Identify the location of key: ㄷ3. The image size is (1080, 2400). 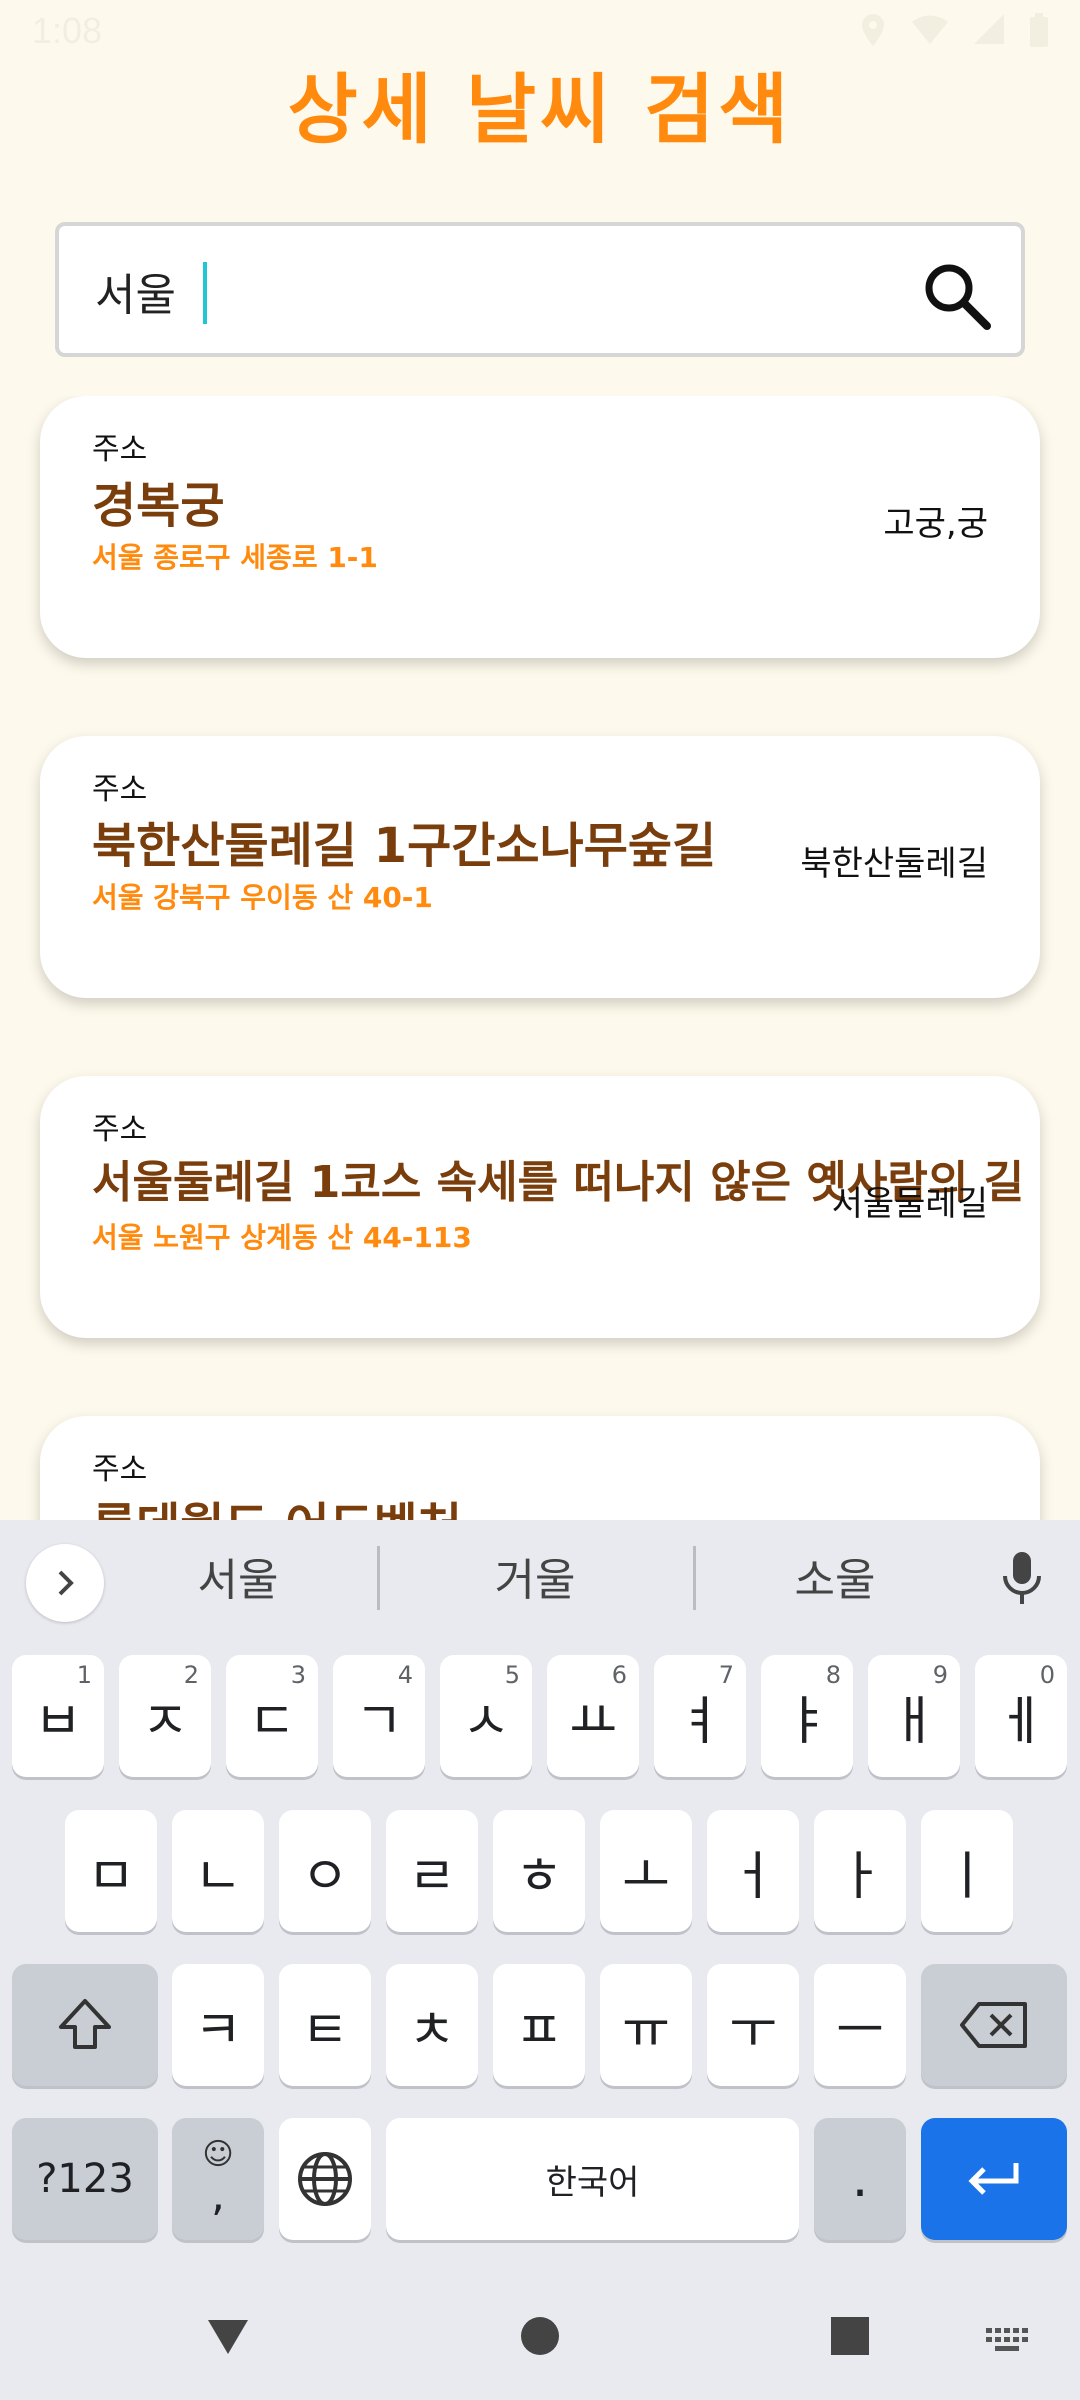
(272, 1716).